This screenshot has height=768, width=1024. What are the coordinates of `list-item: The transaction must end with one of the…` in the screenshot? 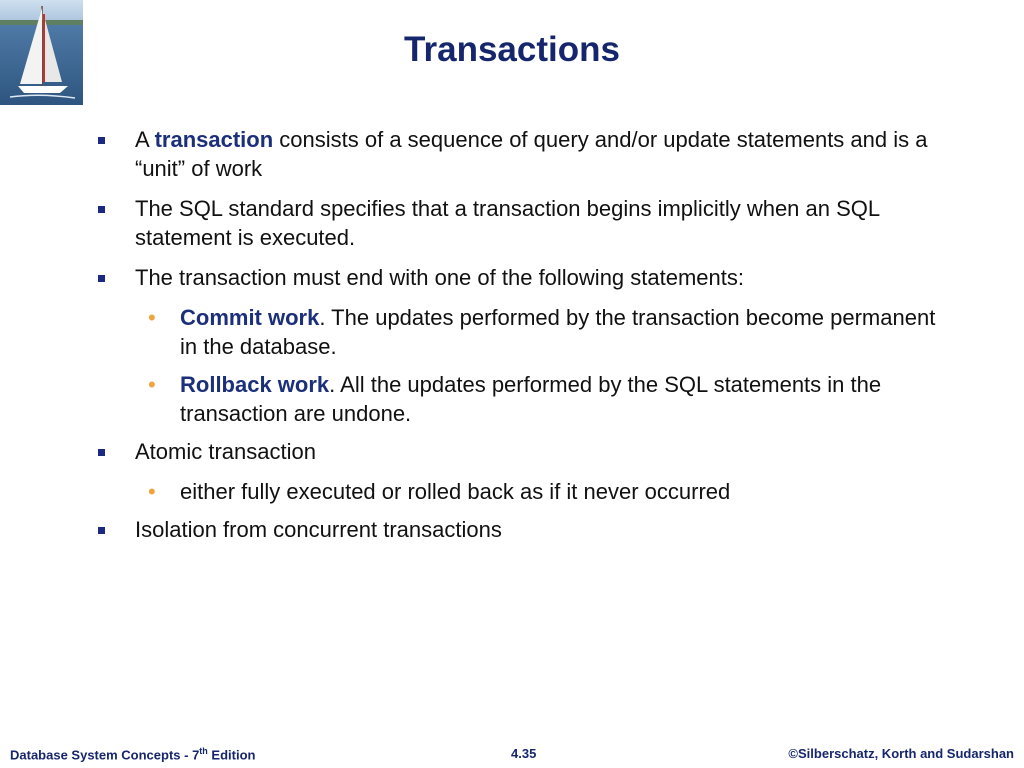 It's located at (526, 277).